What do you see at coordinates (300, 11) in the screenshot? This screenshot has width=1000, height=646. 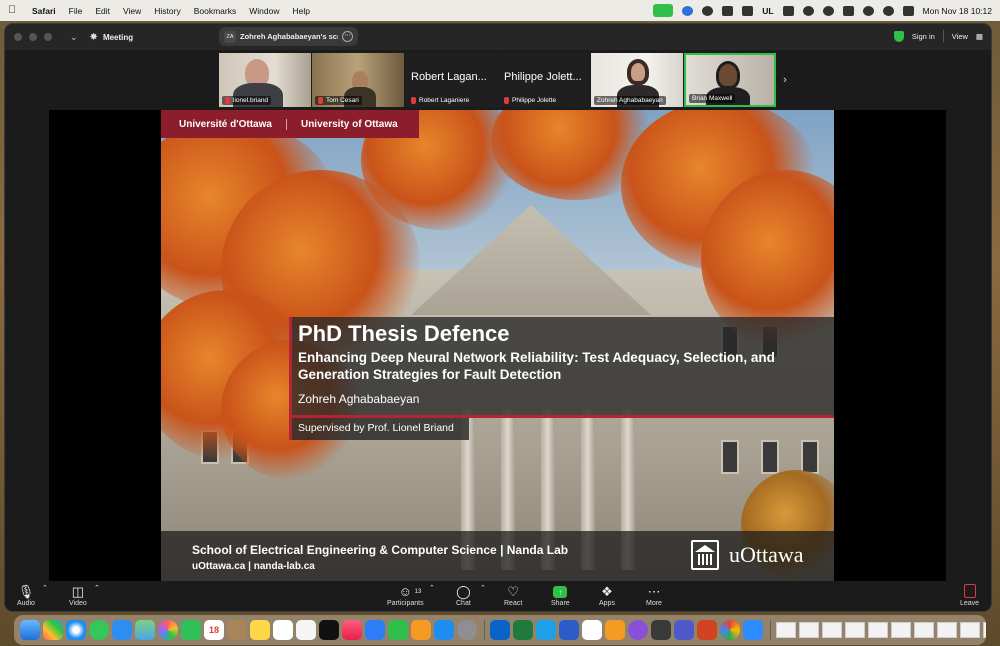 I see `menu-help: Help` at bounding box center [300, 11].